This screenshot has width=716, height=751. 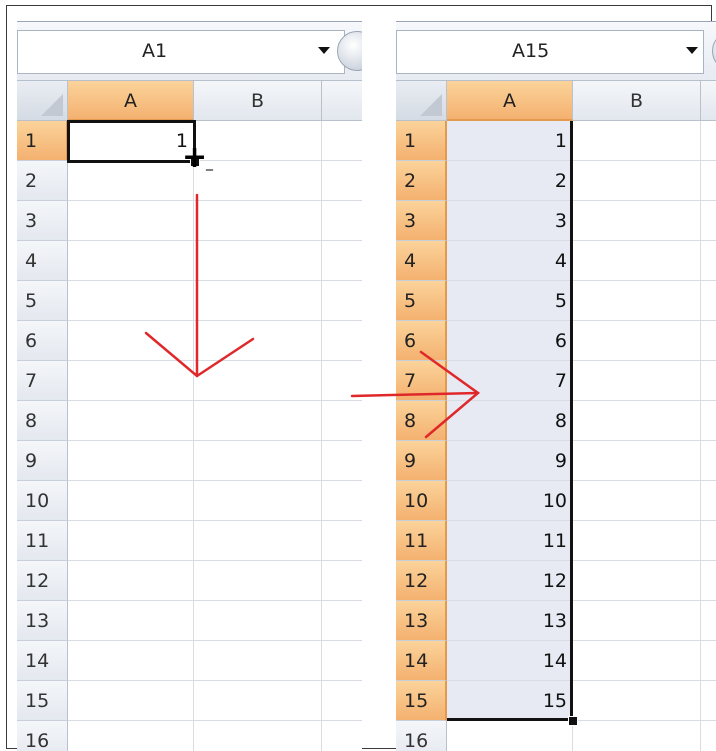 What do you see at coordinates (131, 701) in the screenshot?
I see `cell-a15` at bounding box center [131, 701].